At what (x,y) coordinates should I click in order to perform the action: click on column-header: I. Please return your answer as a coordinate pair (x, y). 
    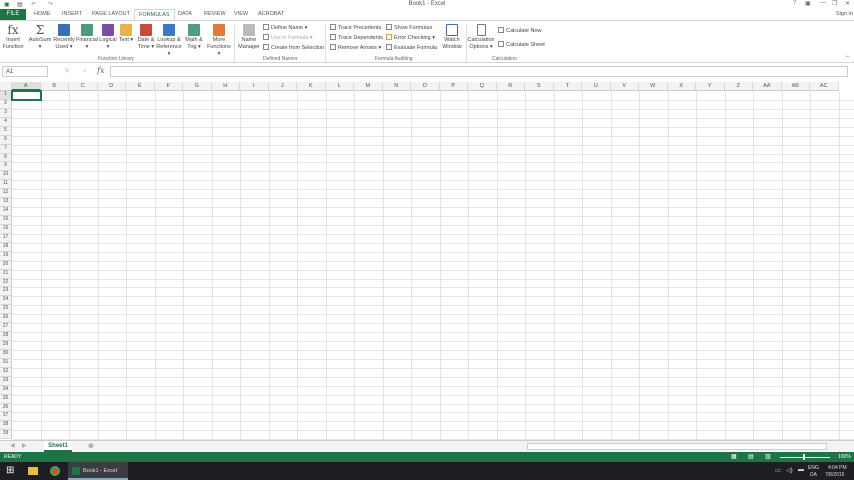
    Looking at the image, I should click on (254, 86).